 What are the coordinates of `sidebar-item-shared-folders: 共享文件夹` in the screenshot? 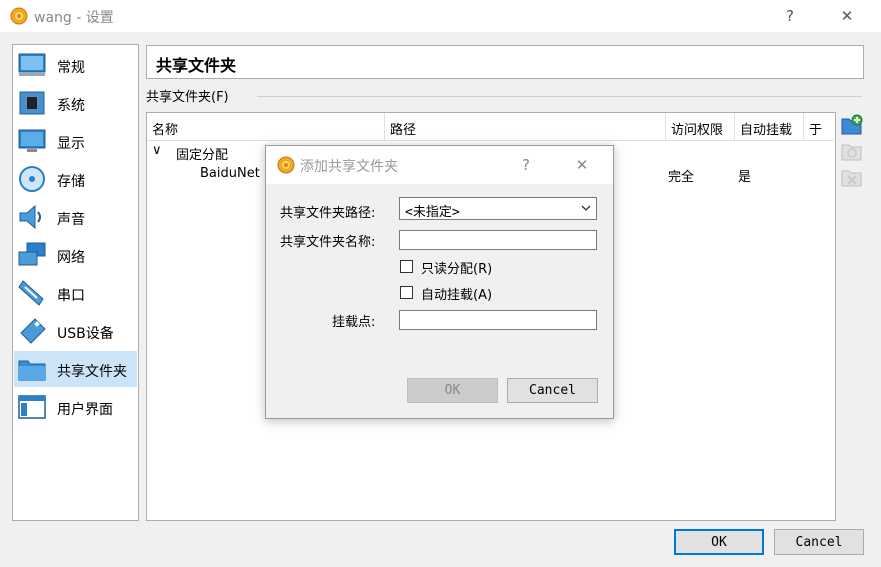 It's located at (75, 369).